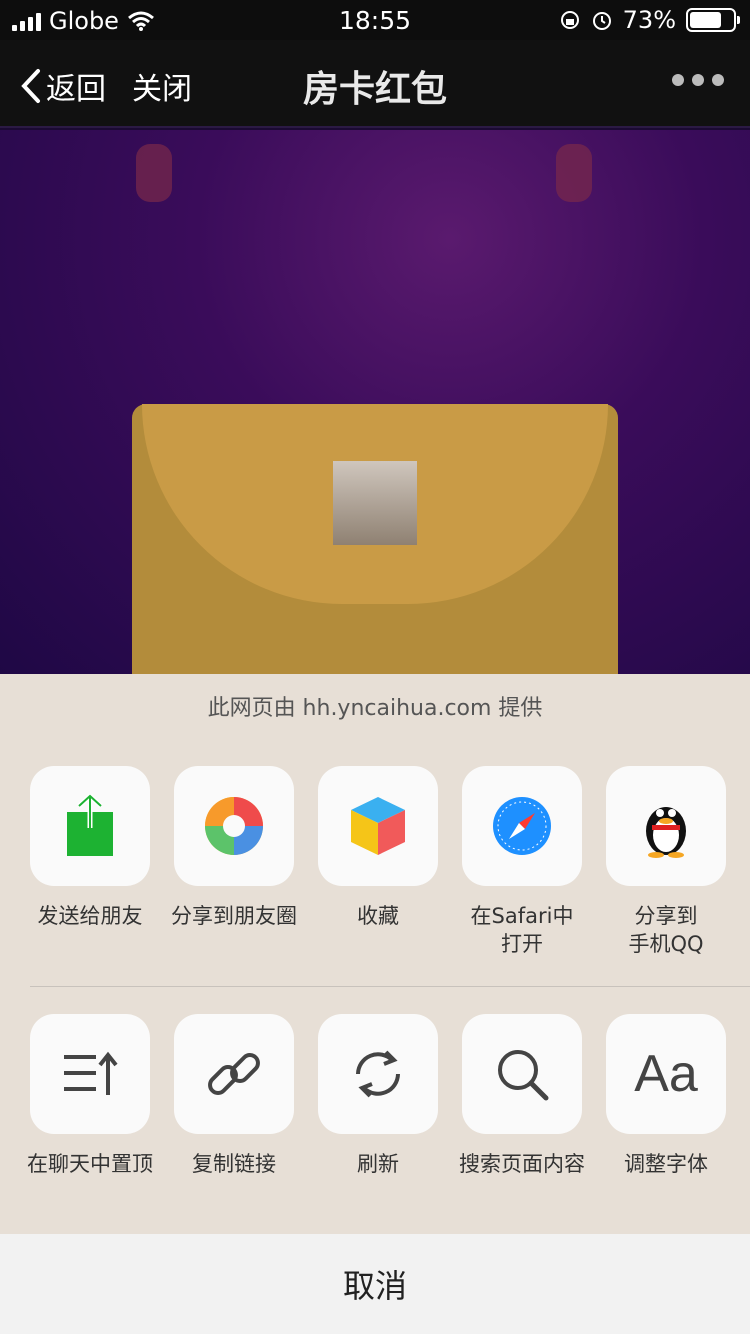  What do you see at coordinates (666, 1164) in the screenshot?
I see `action-item-label: 调整字体` at bounding box center [666, 1164].